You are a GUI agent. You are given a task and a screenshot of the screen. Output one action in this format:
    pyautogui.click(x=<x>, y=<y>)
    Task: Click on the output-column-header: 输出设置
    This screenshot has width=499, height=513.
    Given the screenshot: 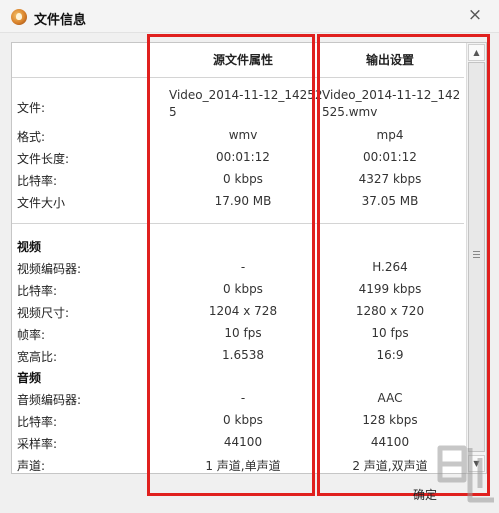 What is the action you would take?
    pyautogui.click(x=389, y=60)
    